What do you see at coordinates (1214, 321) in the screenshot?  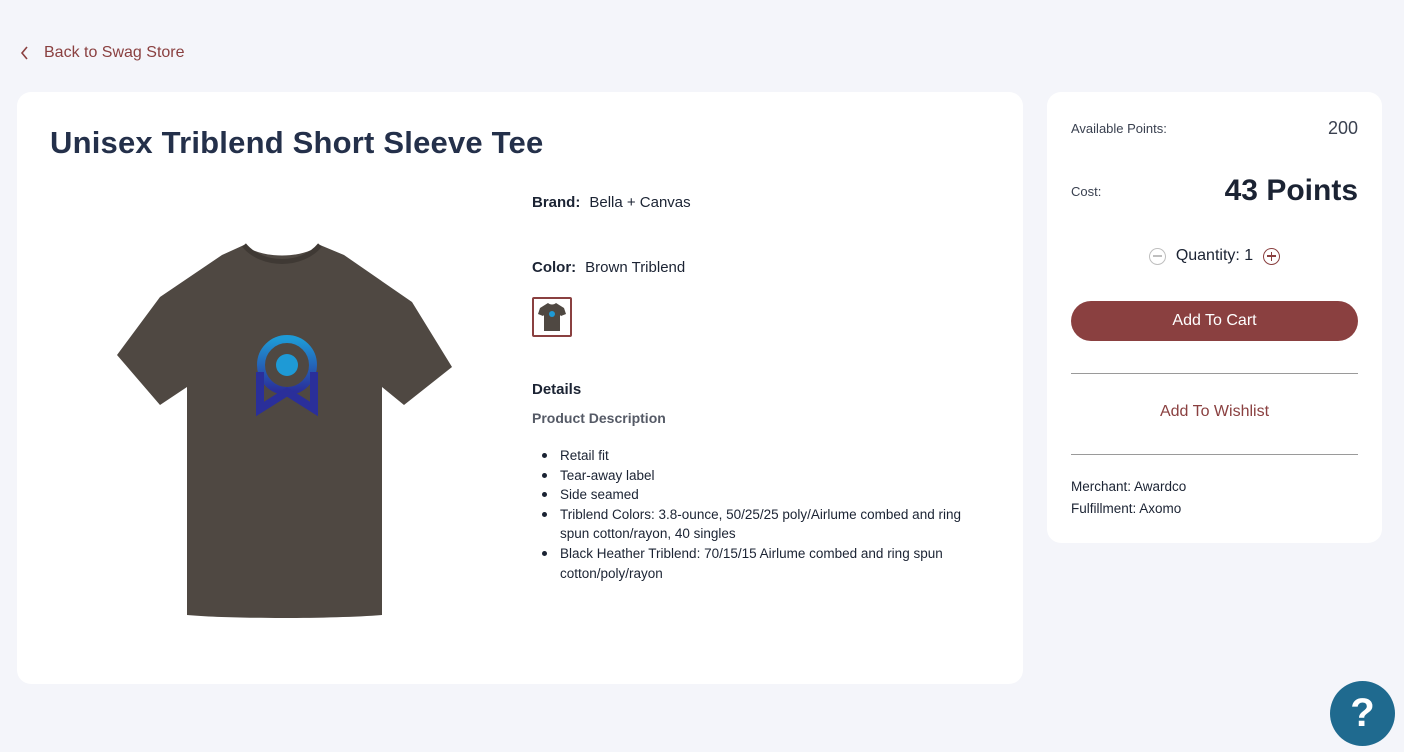 I see `add-to-cart-button: Add To Cart` at bounding box center [1214, 321].